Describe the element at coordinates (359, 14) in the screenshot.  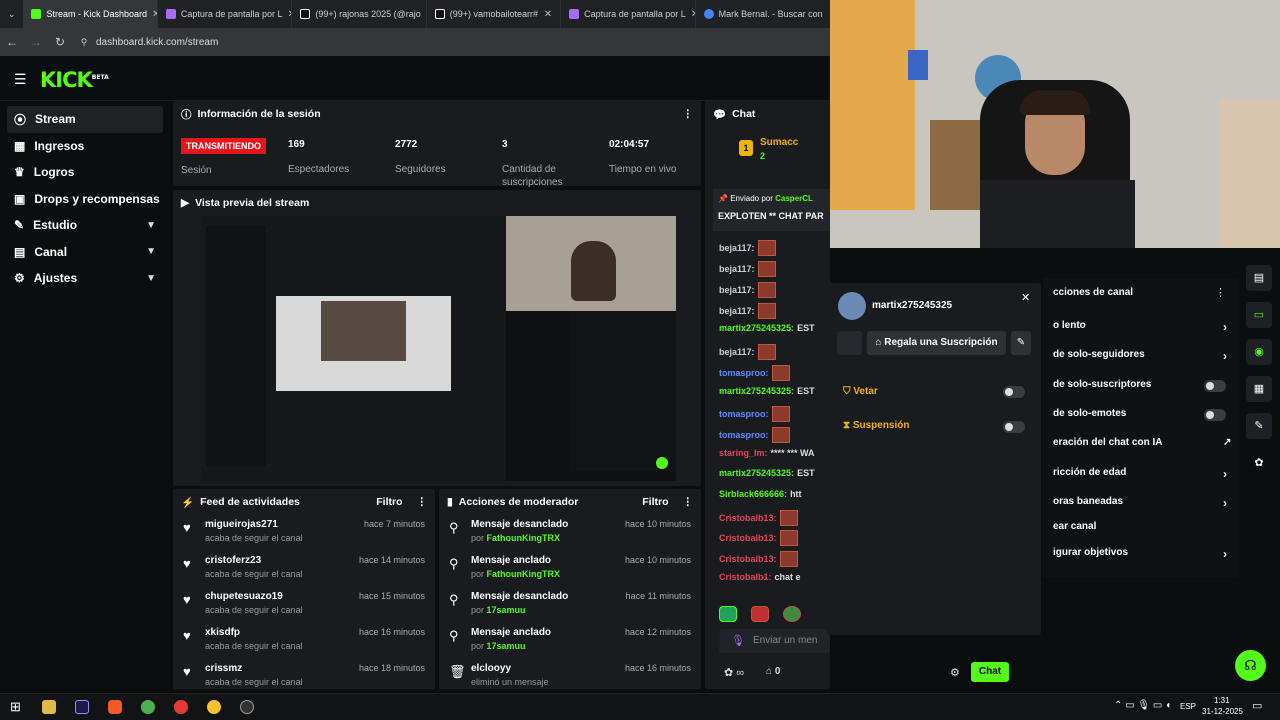
I see `browser-tab: (99+) rajonas 2025 (@rajo✕` at that location.